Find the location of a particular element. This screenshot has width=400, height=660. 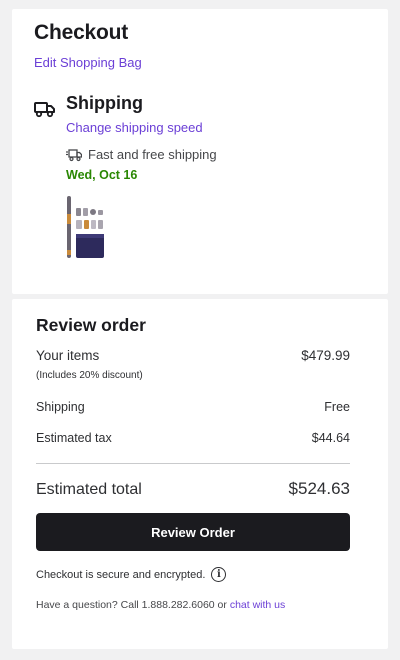

items-label: Your items is located at coordinates (68, 355).